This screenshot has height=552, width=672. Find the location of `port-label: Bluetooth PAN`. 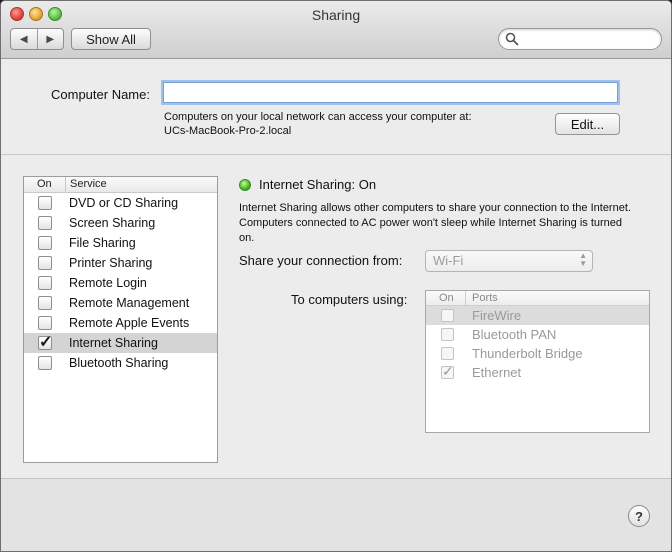

port-label: Bluetooth PAN is located at coordinates (514, 334).